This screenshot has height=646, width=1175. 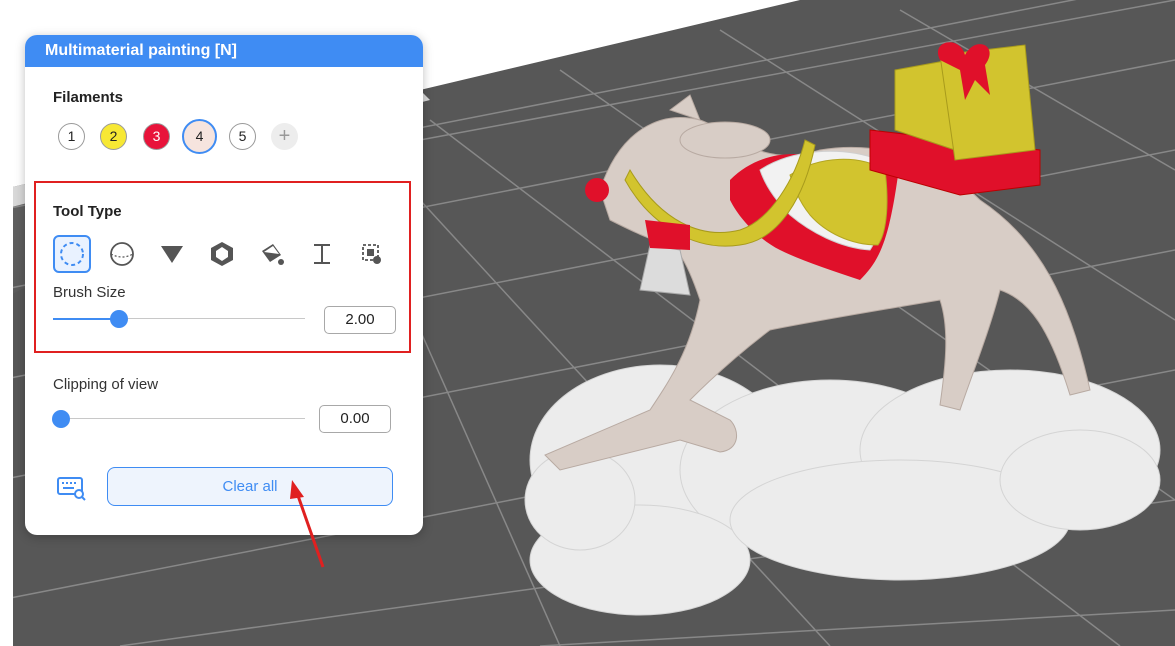 What do you see at coordinates (182, 418) in the screenshot?
I see `clipping-slider-track` at bounding box center [182, 418].